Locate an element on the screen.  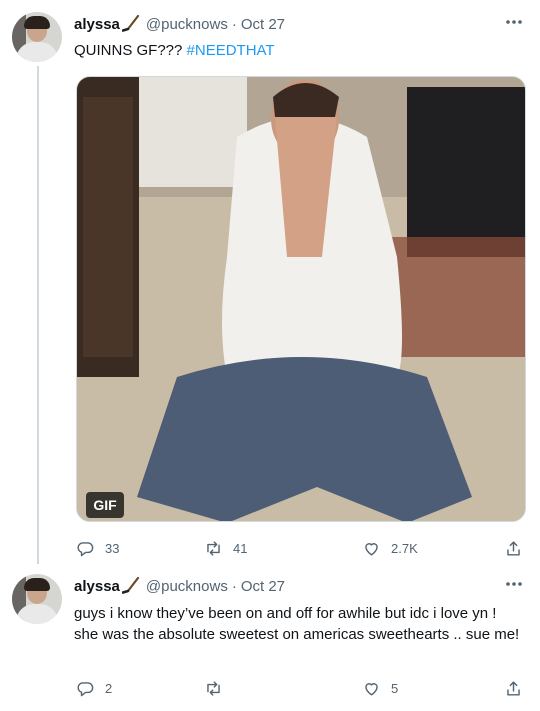
reply-button: 2 is located at coordinates (94, 688).